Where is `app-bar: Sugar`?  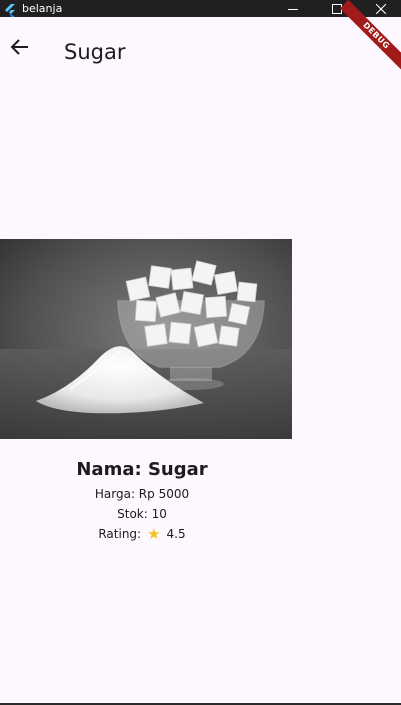 app-bar: Sugar is located at coordinates (200, 53).